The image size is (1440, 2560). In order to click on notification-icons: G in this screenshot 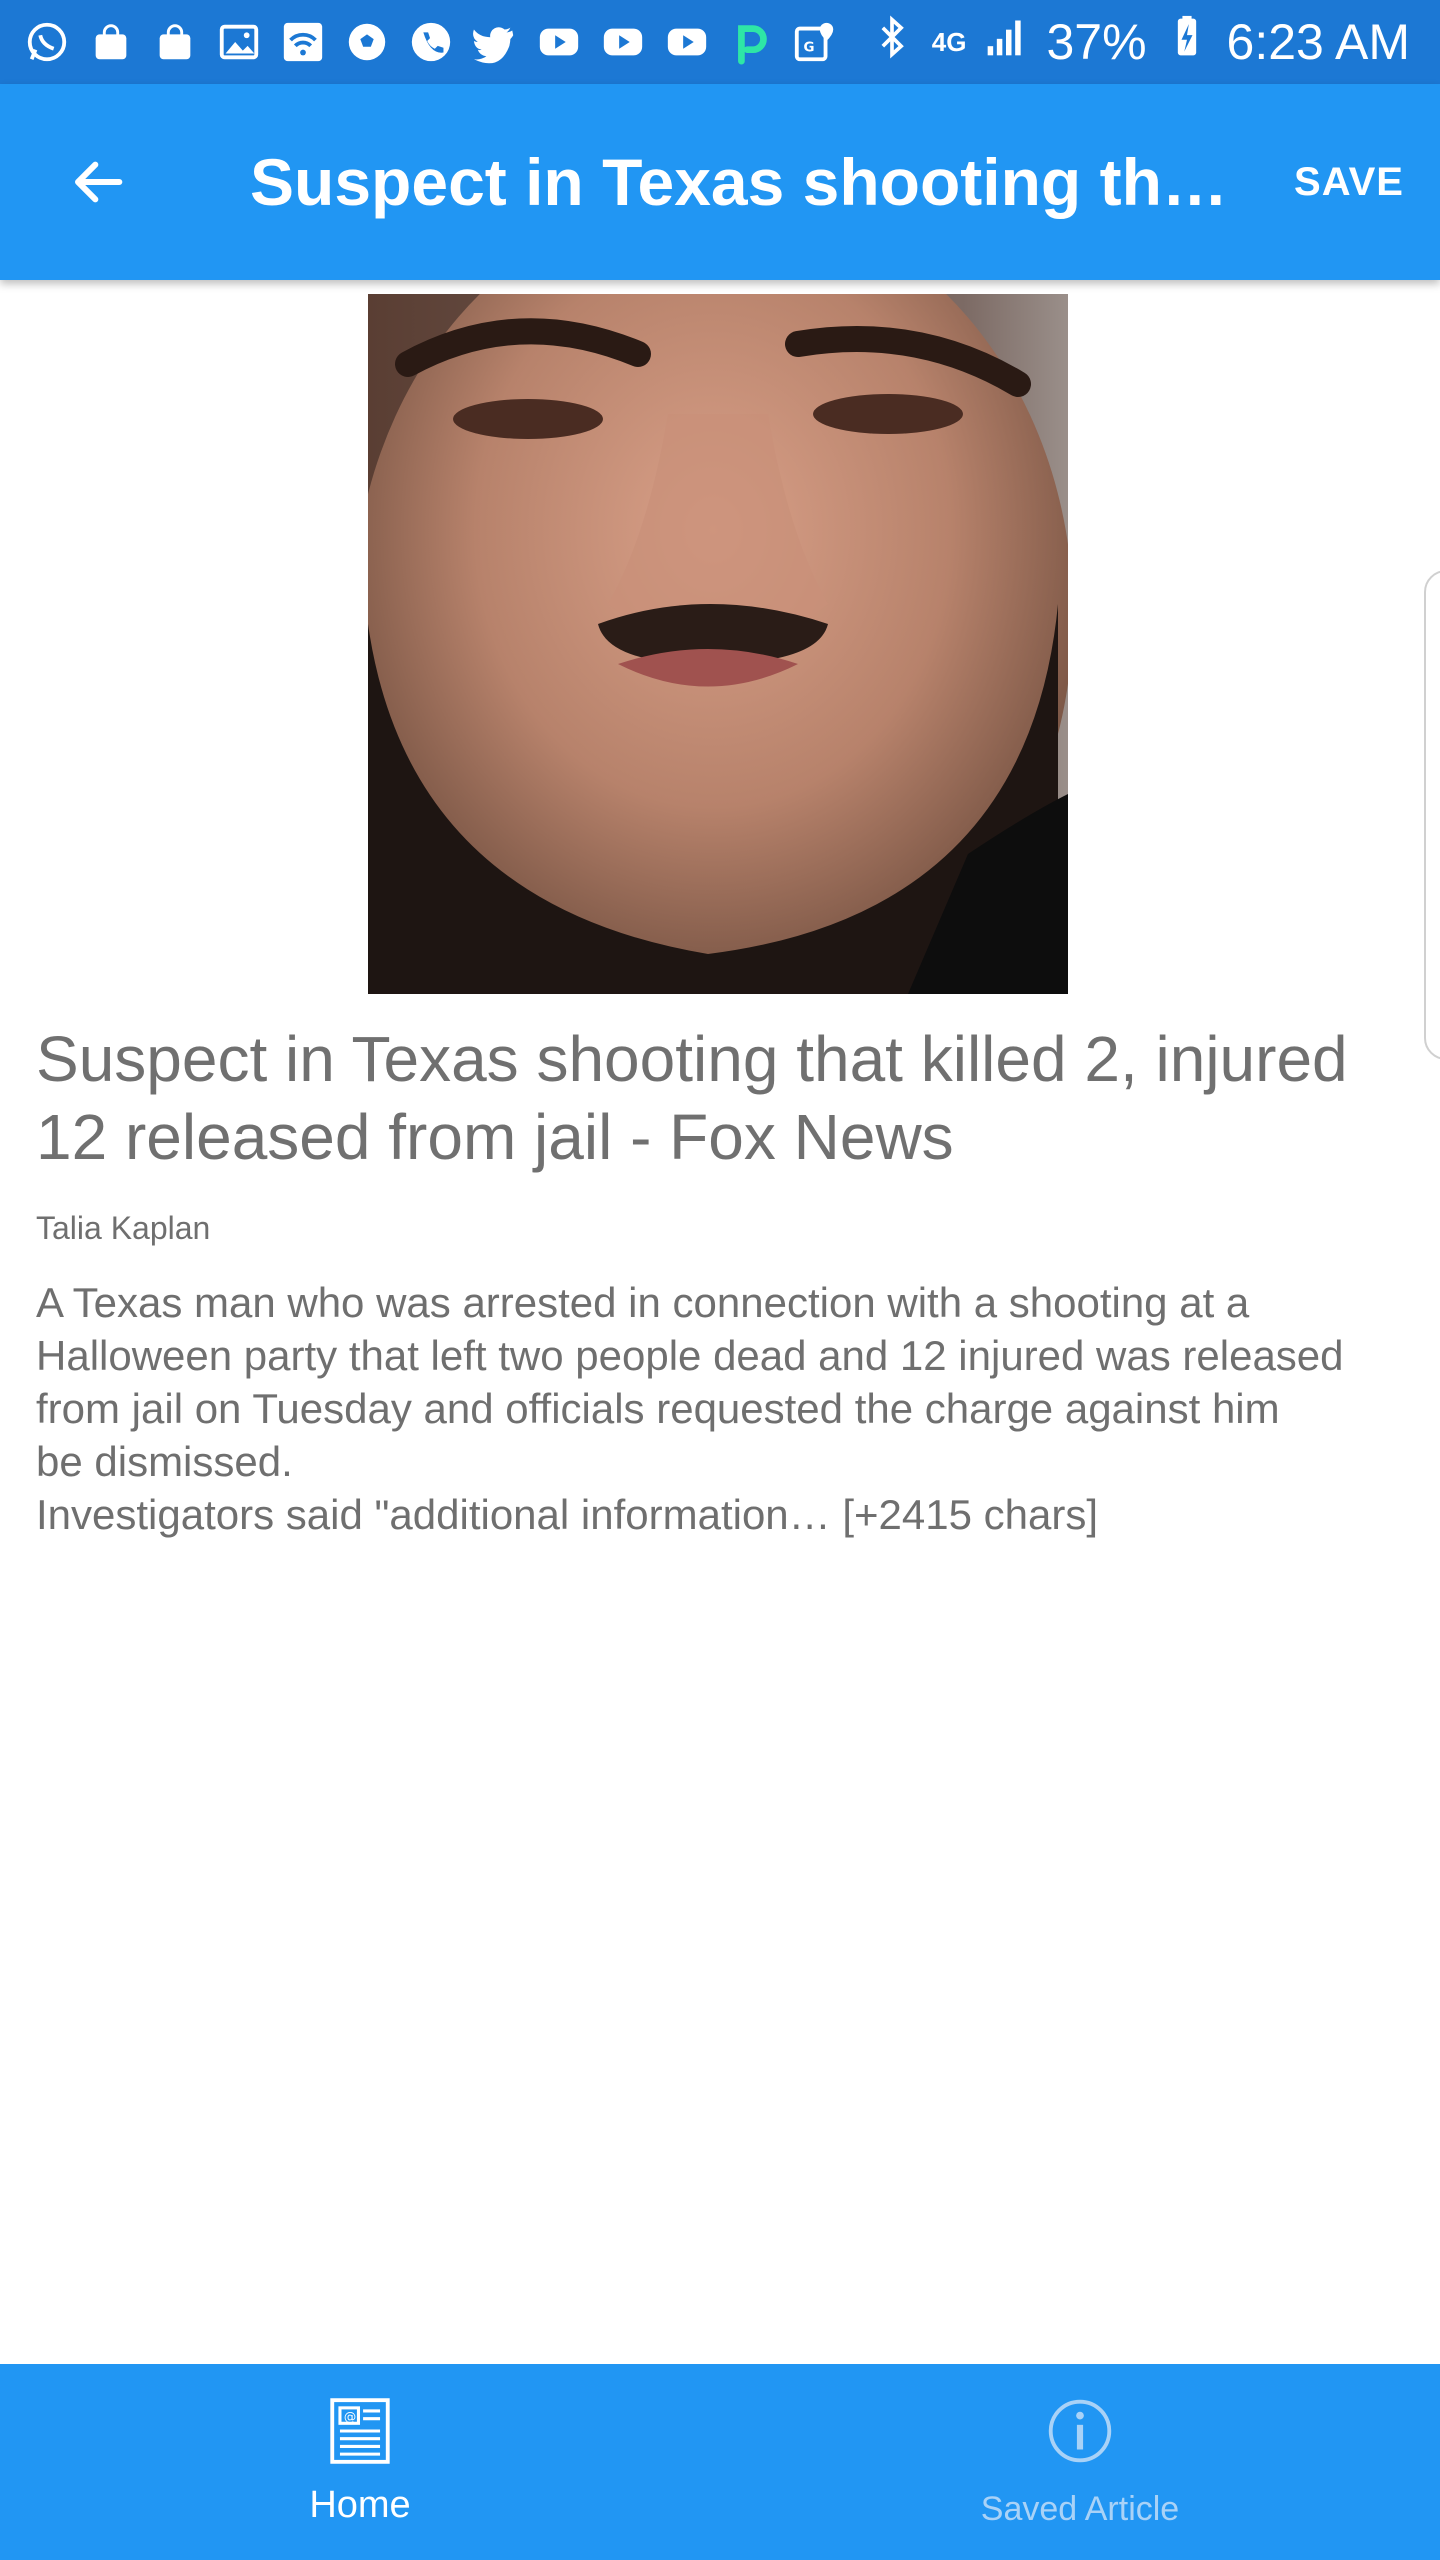, I will do `click(431, 42)`.